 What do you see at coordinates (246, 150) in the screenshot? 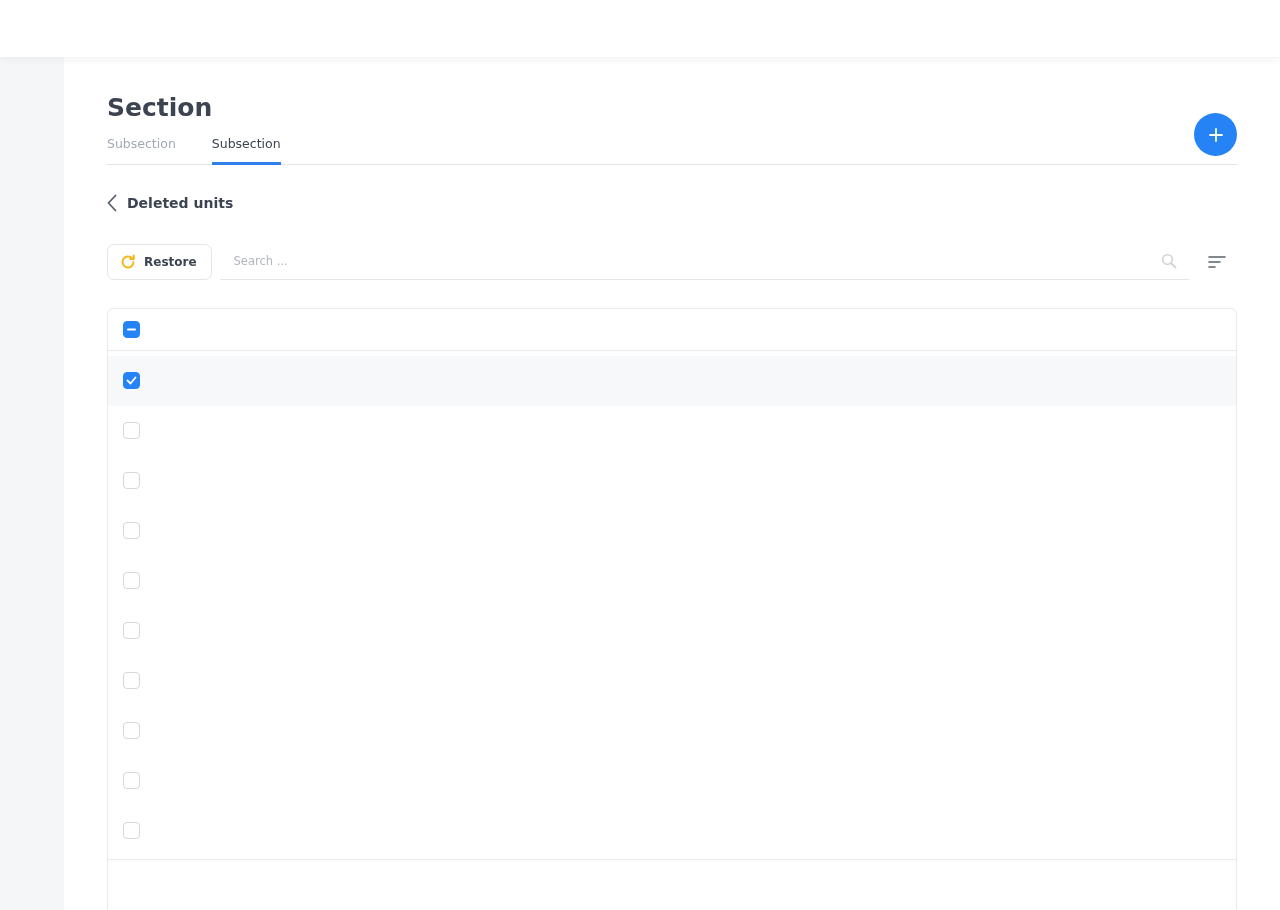
I see `tab: Subsection` at bounding box center [246, 150].